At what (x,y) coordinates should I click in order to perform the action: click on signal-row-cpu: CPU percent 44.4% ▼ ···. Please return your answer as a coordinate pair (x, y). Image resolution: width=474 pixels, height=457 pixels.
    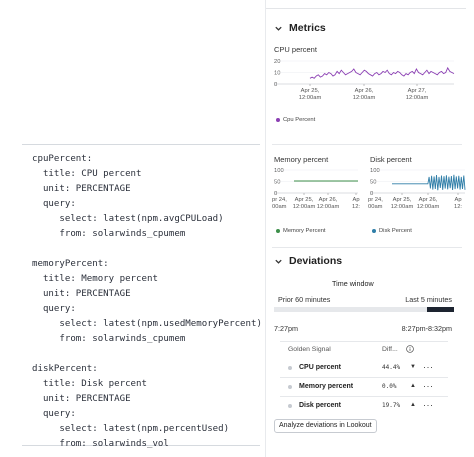
    Looking at the image, I should click on (364, 368).